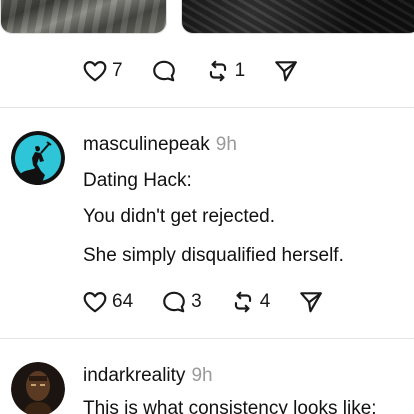 The height and width of the screenshot is (414, 414). I want to click on previous-post-actions: 7 1, so click(204, 71).